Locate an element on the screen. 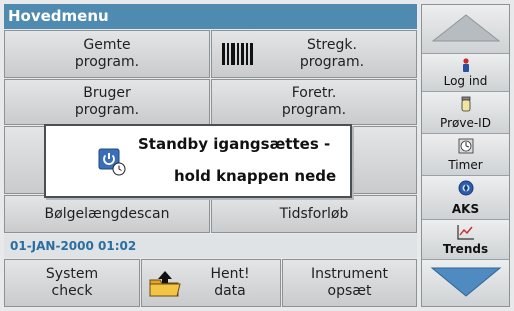  arrow-up-icon is located at coordinates (466, 29).